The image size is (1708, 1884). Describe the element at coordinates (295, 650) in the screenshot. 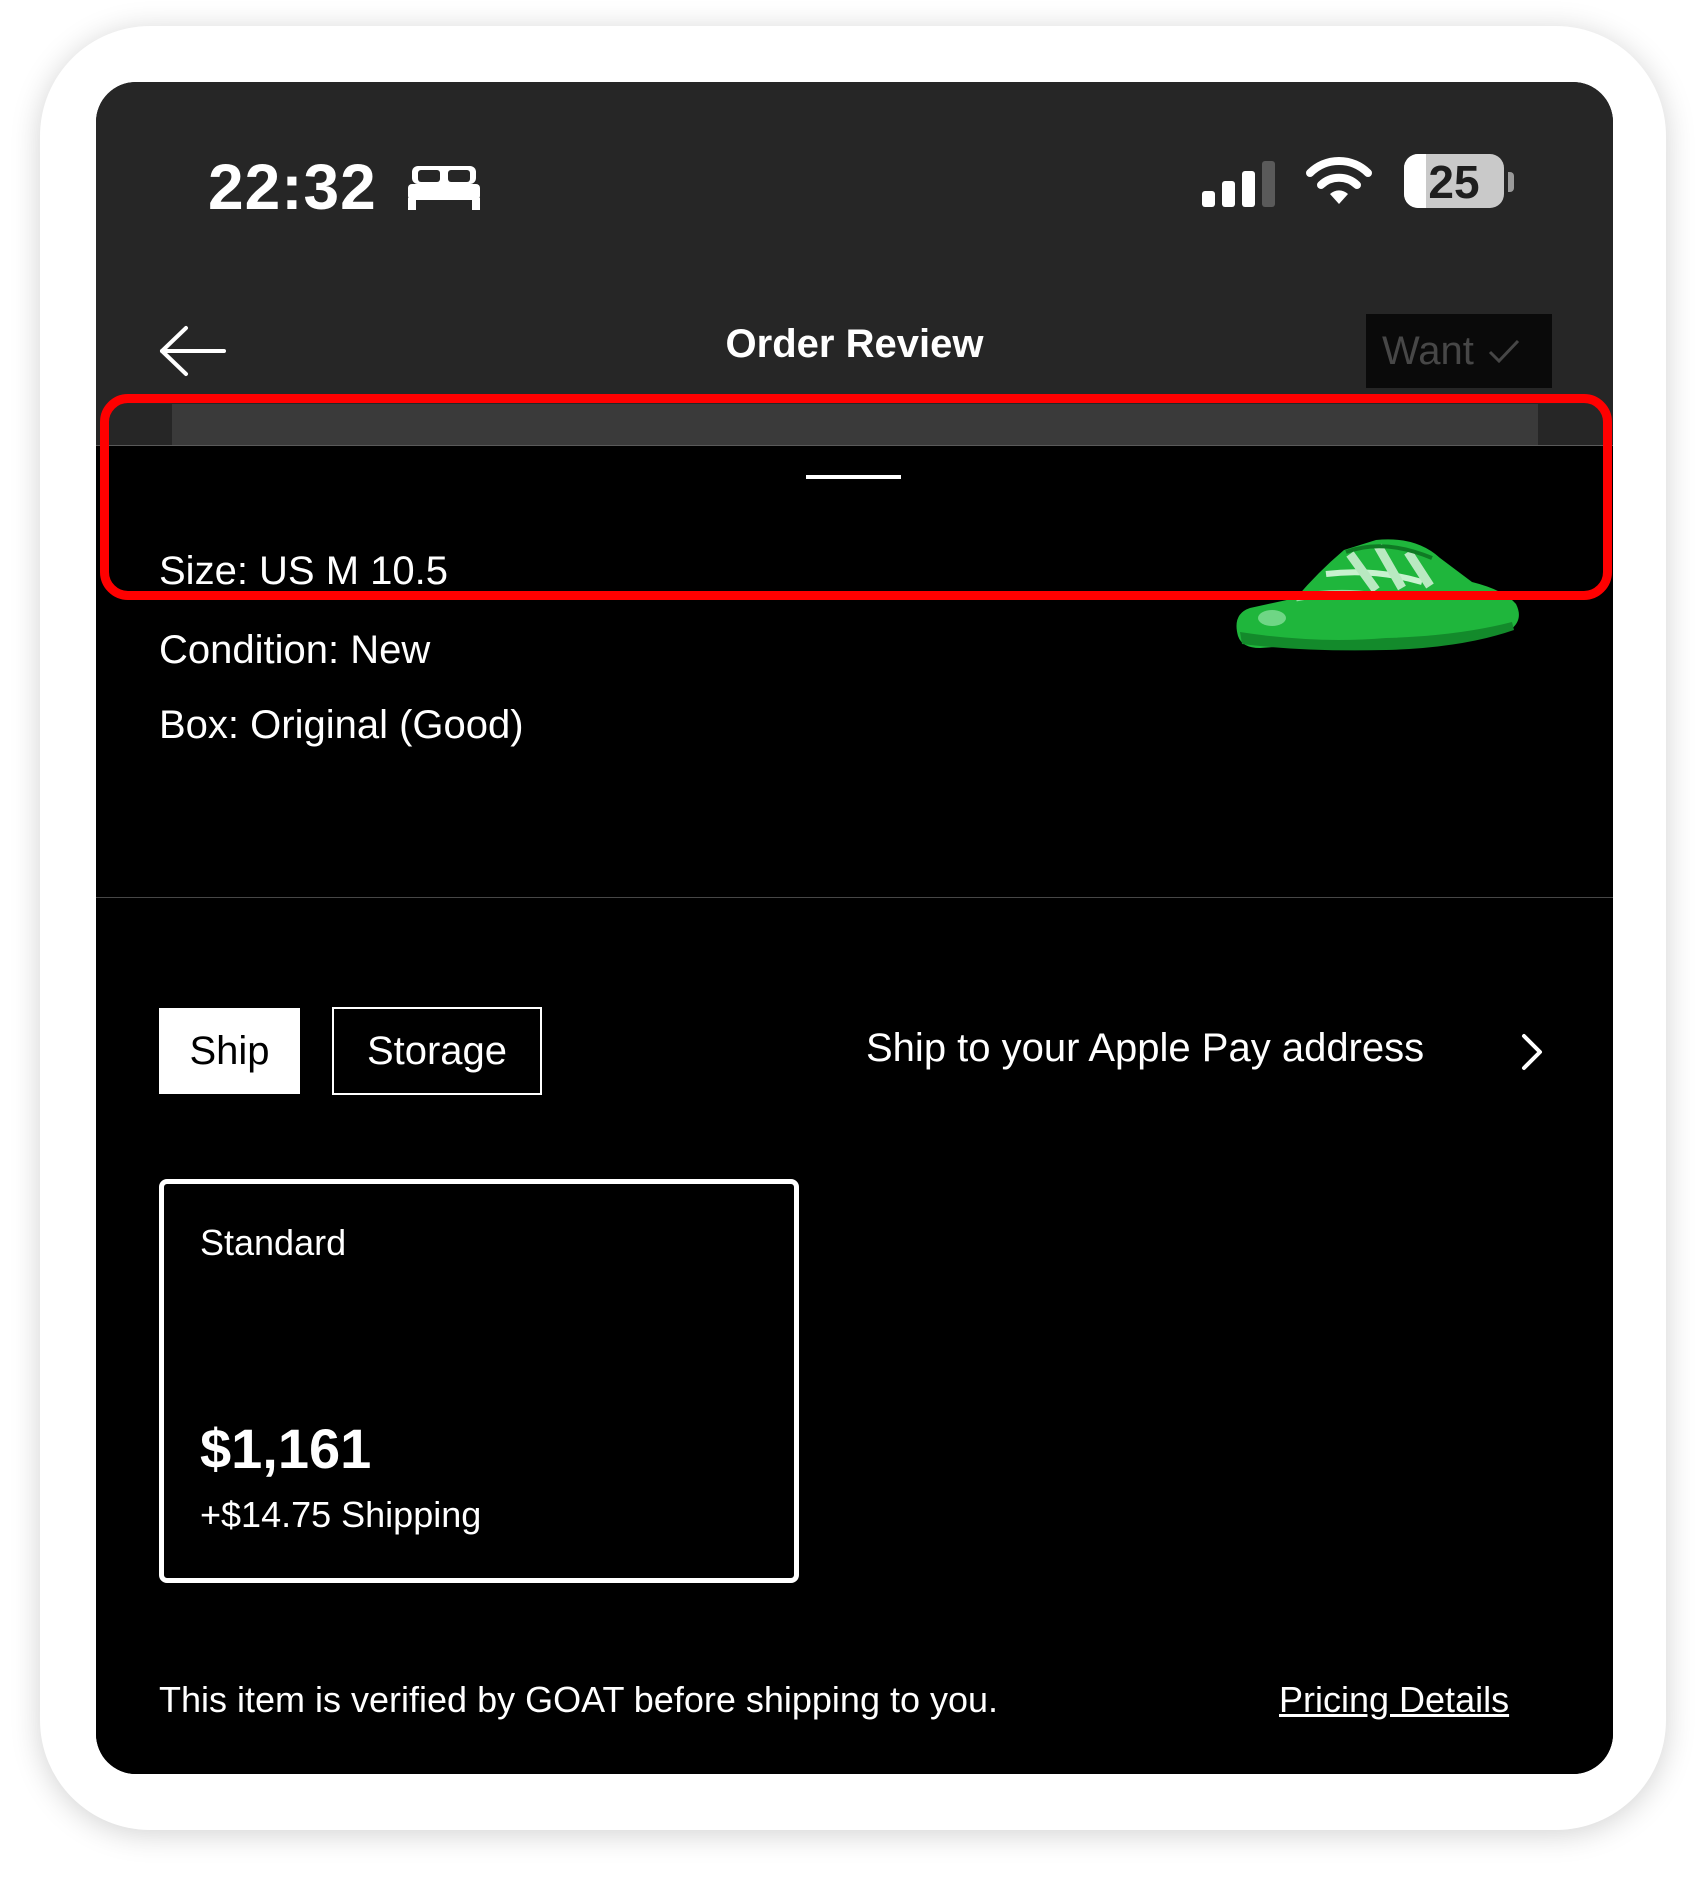

I see `product-condition: Condition: New` at that location.